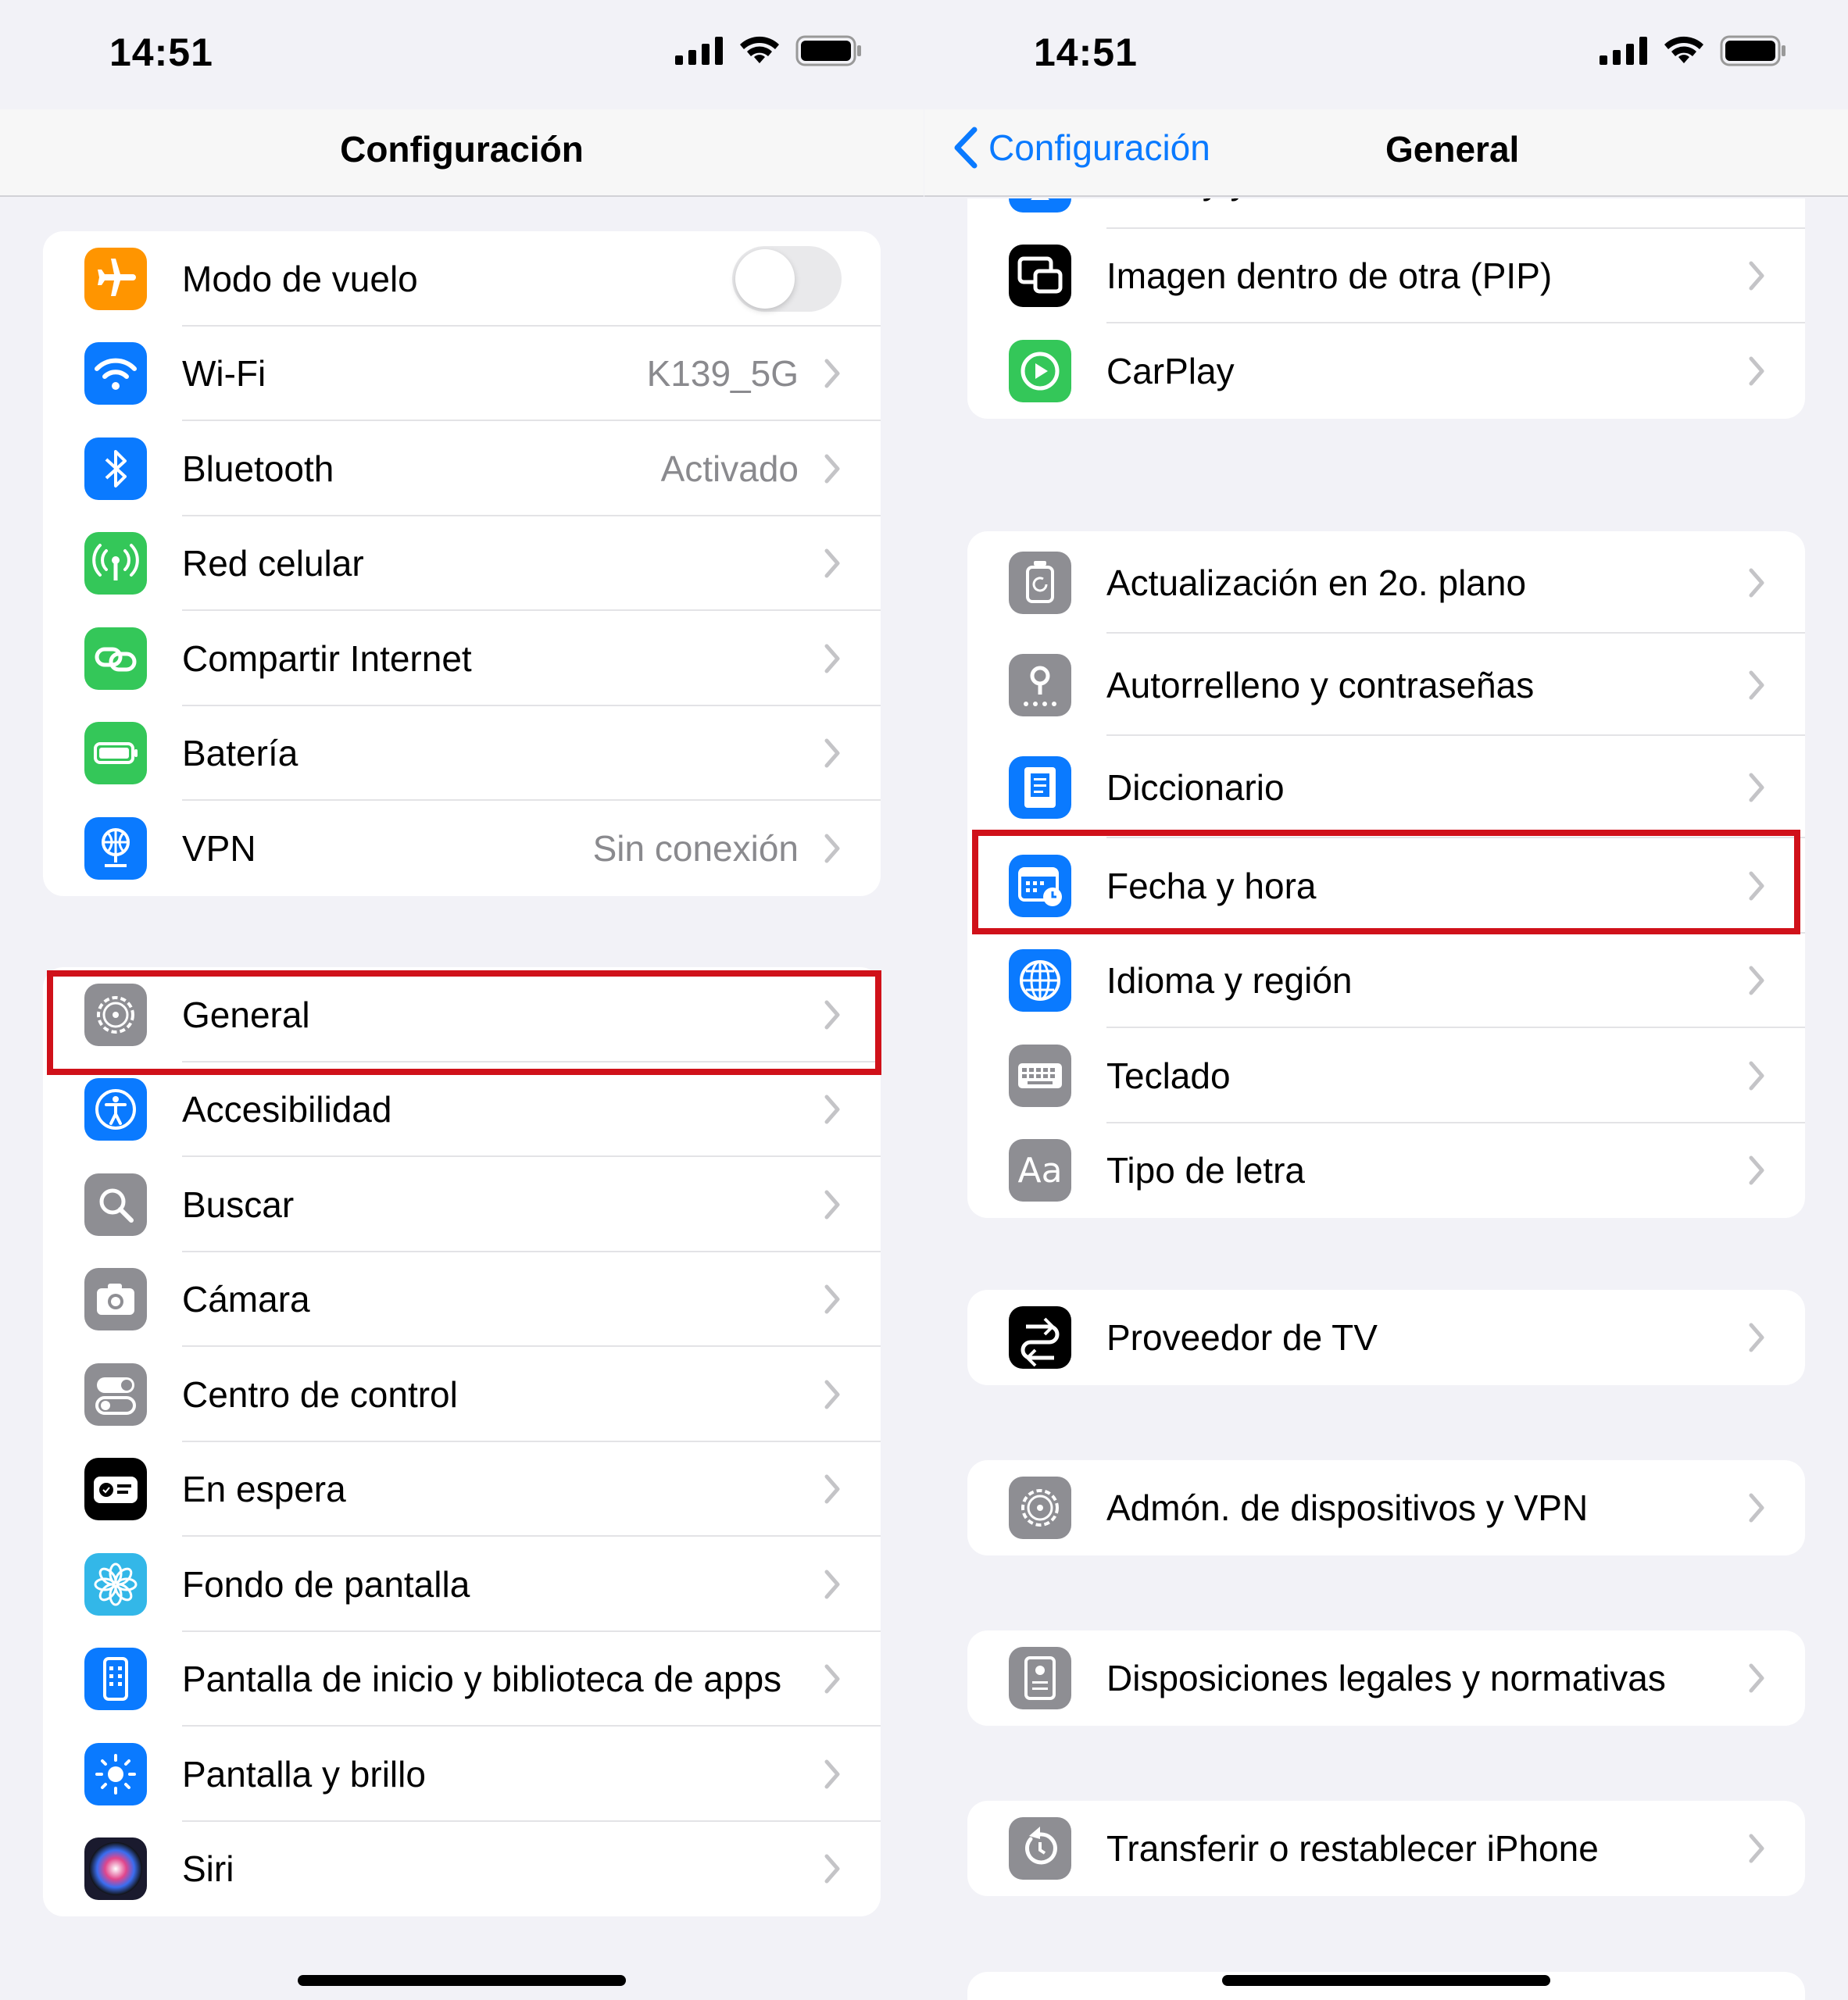 This screenshot has height=2000, width=1848. Describe the element at coordinates (1040, 787) in the screenshot. I see `book-icon` at that location.